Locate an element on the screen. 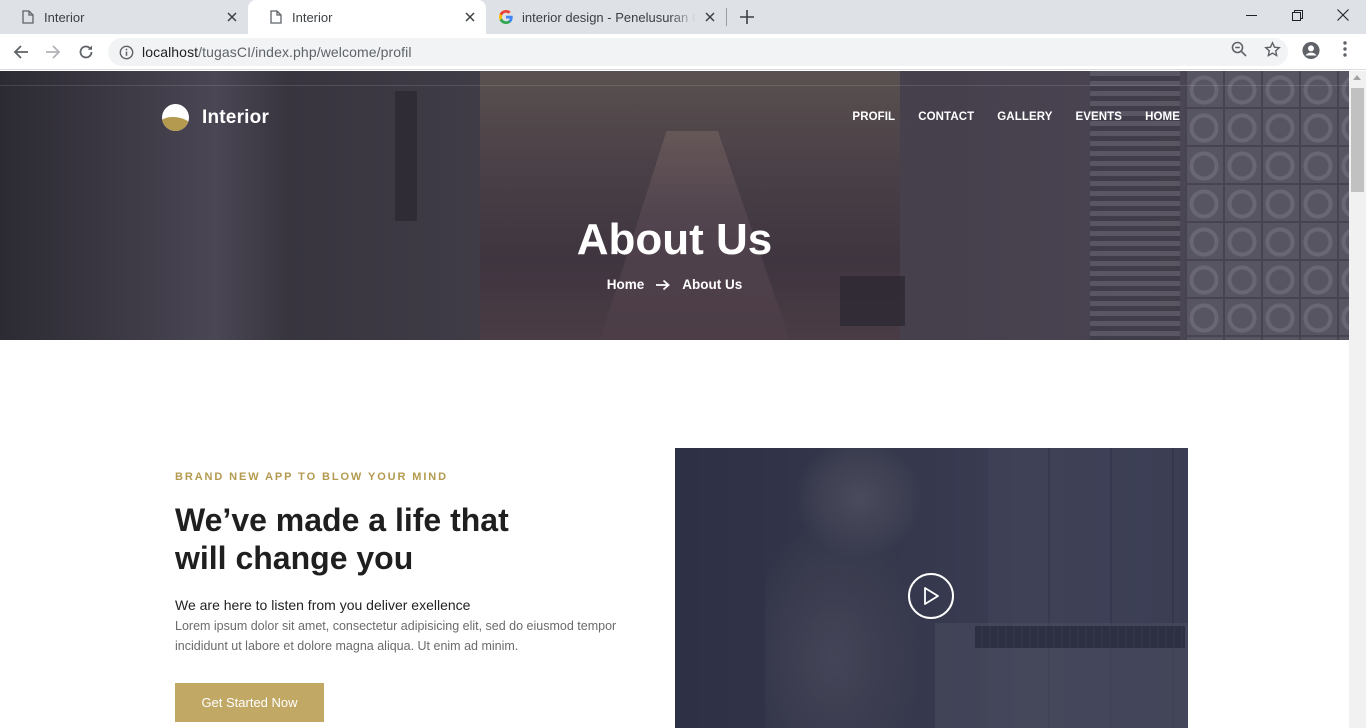  minimize-button is located at coordinates (1251, 15).